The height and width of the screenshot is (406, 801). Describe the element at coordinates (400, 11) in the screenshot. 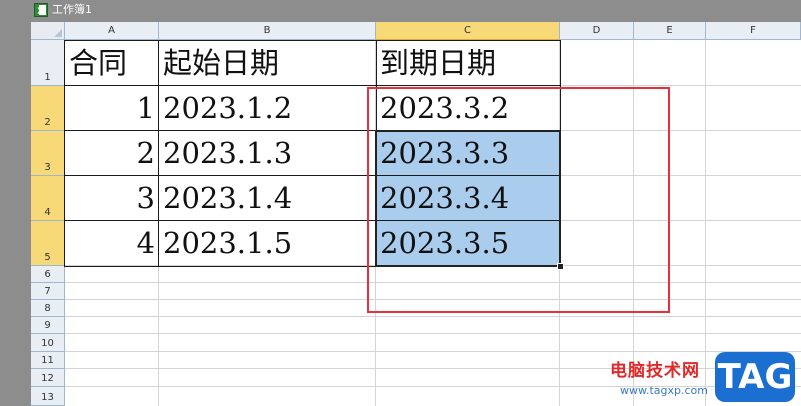

I see `title-bar: X 工作簿1` at that location.